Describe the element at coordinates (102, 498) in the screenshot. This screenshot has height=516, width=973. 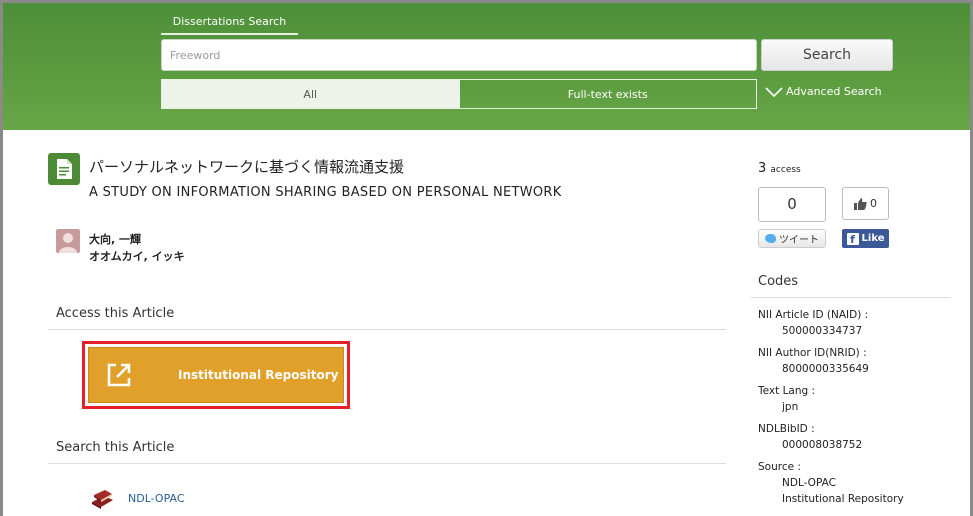
I see `books-icon` at that location.